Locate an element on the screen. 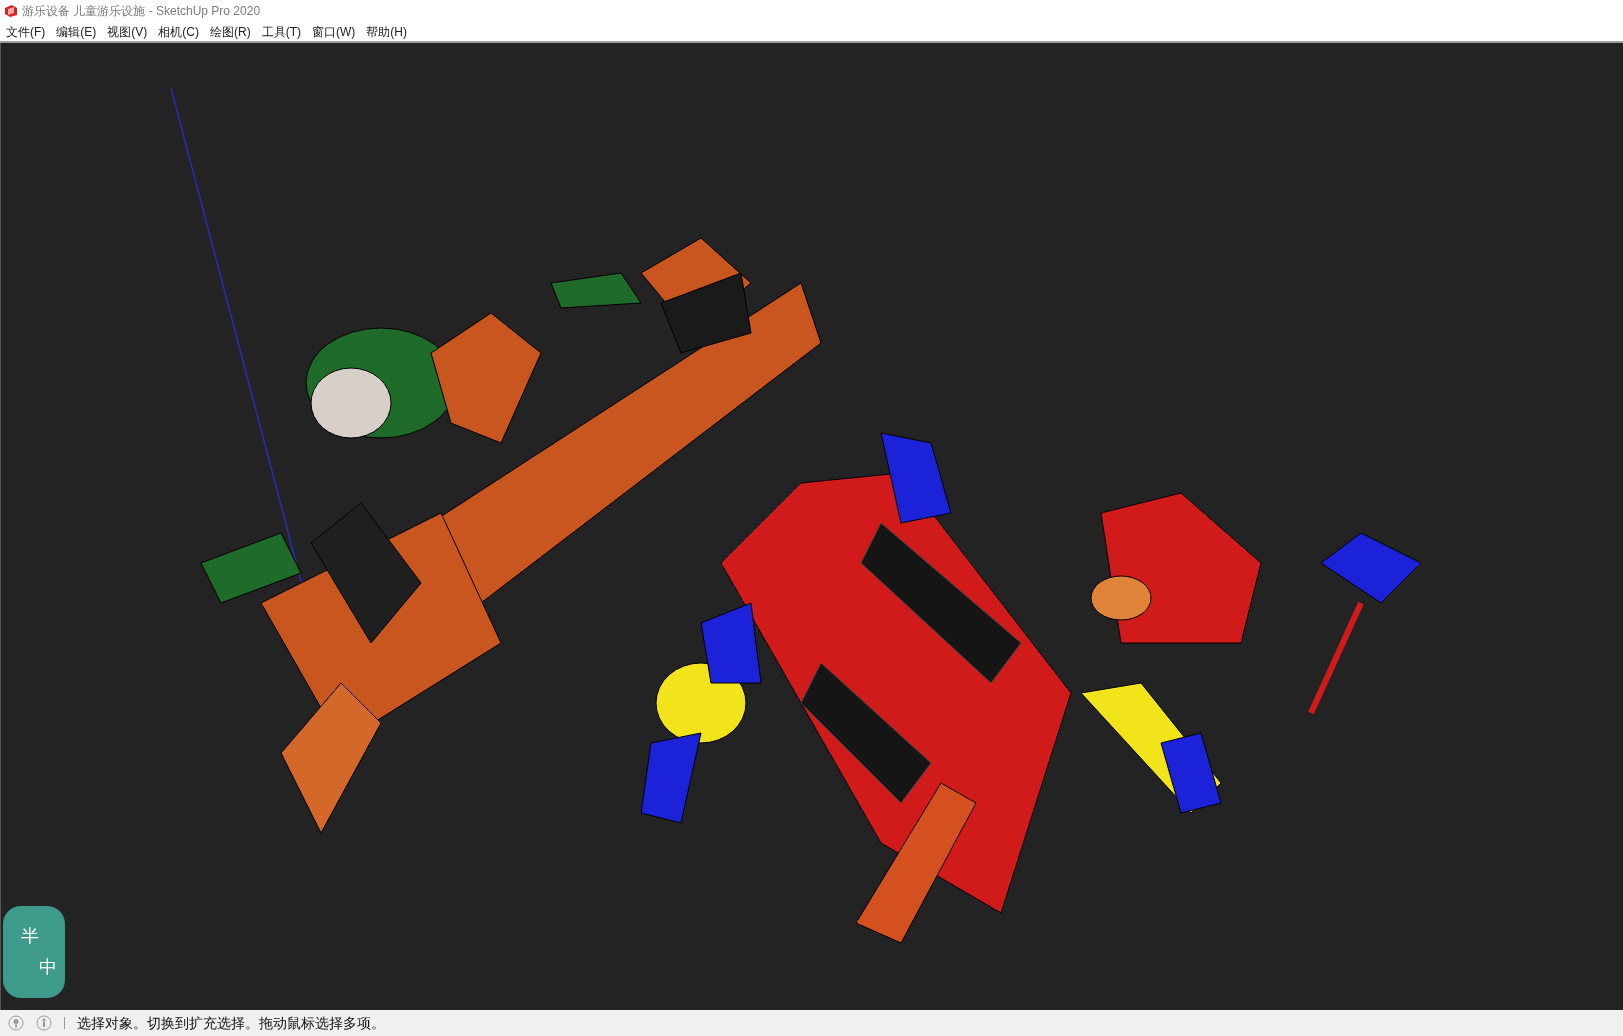  menu-item: 相机(C) is located at coordinates (178, 31).